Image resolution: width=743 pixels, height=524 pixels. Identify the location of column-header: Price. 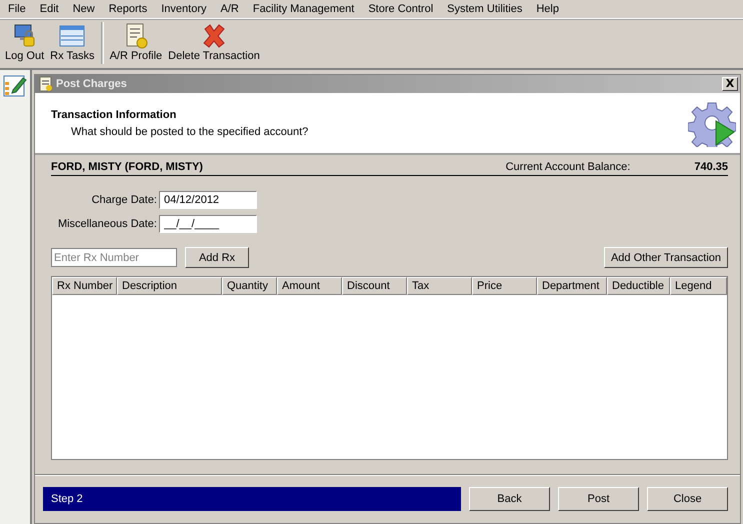
(504, 286).